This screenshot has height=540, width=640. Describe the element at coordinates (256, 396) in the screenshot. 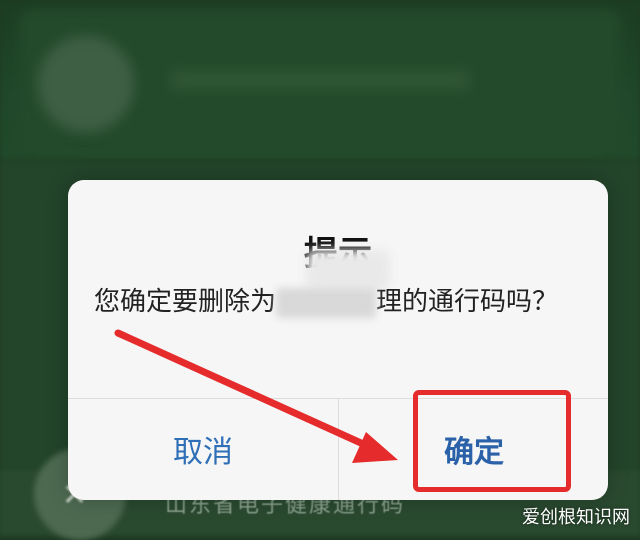

I see `annotation-arrow-icon` at that location.